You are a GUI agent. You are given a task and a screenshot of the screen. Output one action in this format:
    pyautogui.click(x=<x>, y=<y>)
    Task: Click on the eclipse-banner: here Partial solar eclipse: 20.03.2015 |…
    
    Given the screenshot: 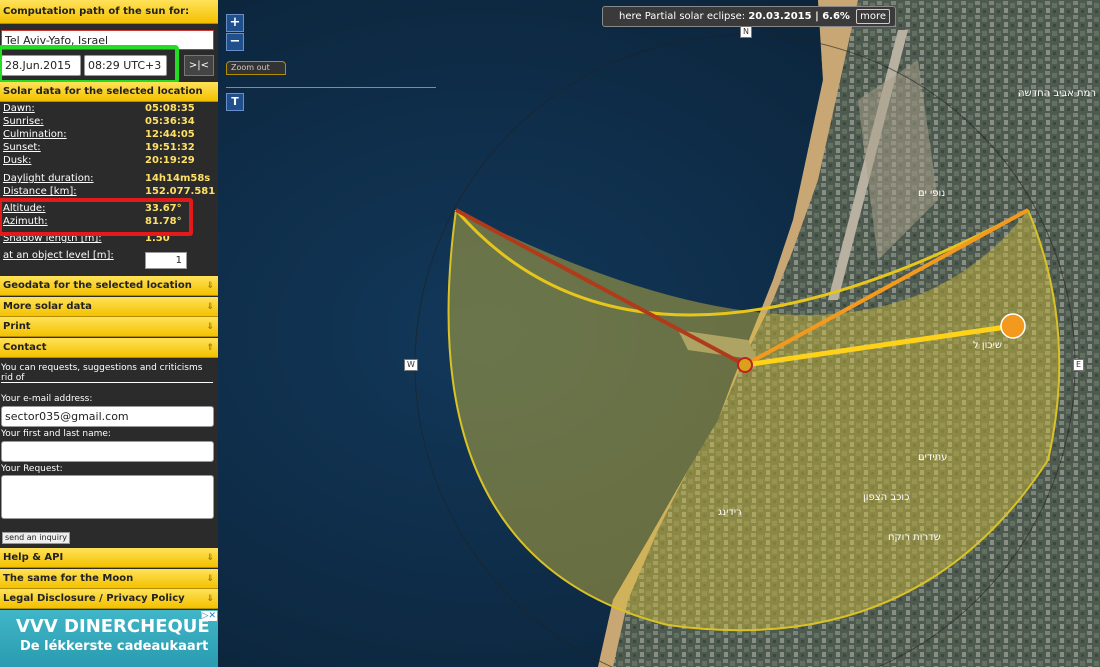 What is the action you would take?
    pyautogui.click(x=749, y=16)
    